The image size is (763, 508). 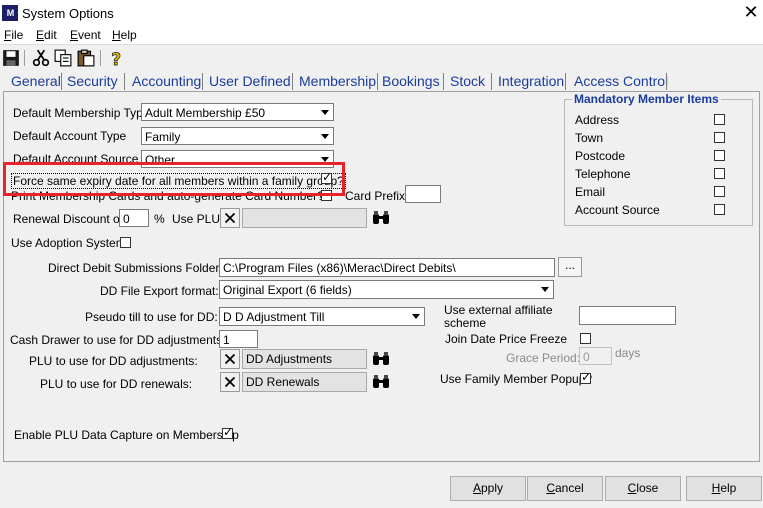 What do you see at coordinates (467, 81) in the screenshot?
I see `tab-stock: Stock` at bounding box center [467, 81].